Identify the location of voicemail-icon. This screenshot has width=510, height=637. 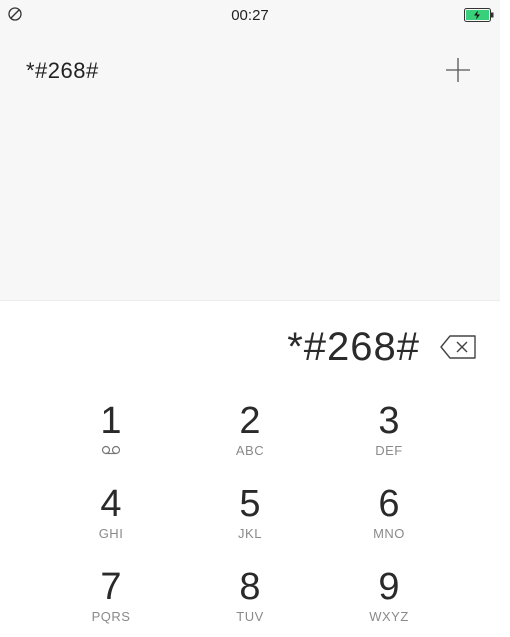
(111, 450).